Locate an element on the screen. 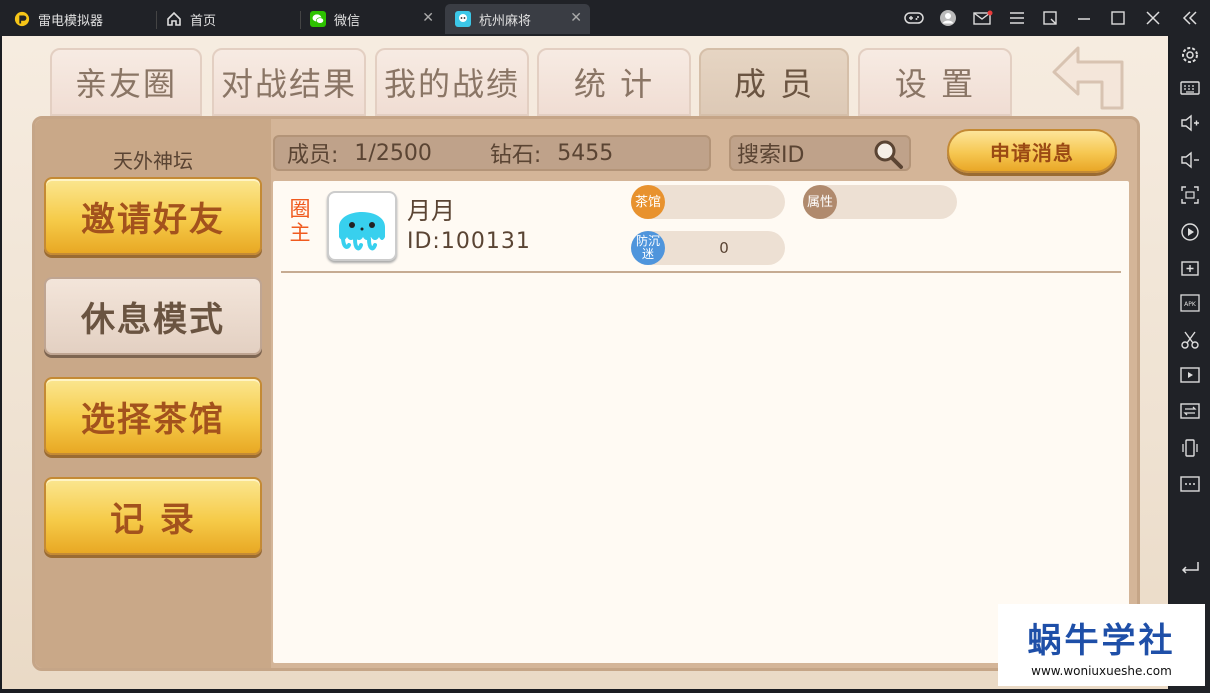 This screenshot has width=1210, height=693. rest-mode-button: 休息模式 is located at coordinates (153, 316).